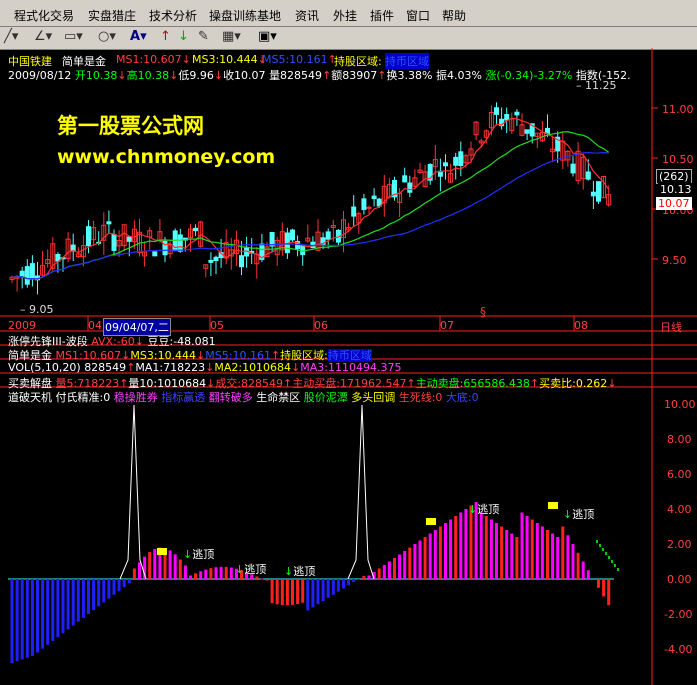 The image size is (697, 685). Describe the element at coordinates (37, 309) in the screenshot. I see `low-price-label: – 9.05` at that location.